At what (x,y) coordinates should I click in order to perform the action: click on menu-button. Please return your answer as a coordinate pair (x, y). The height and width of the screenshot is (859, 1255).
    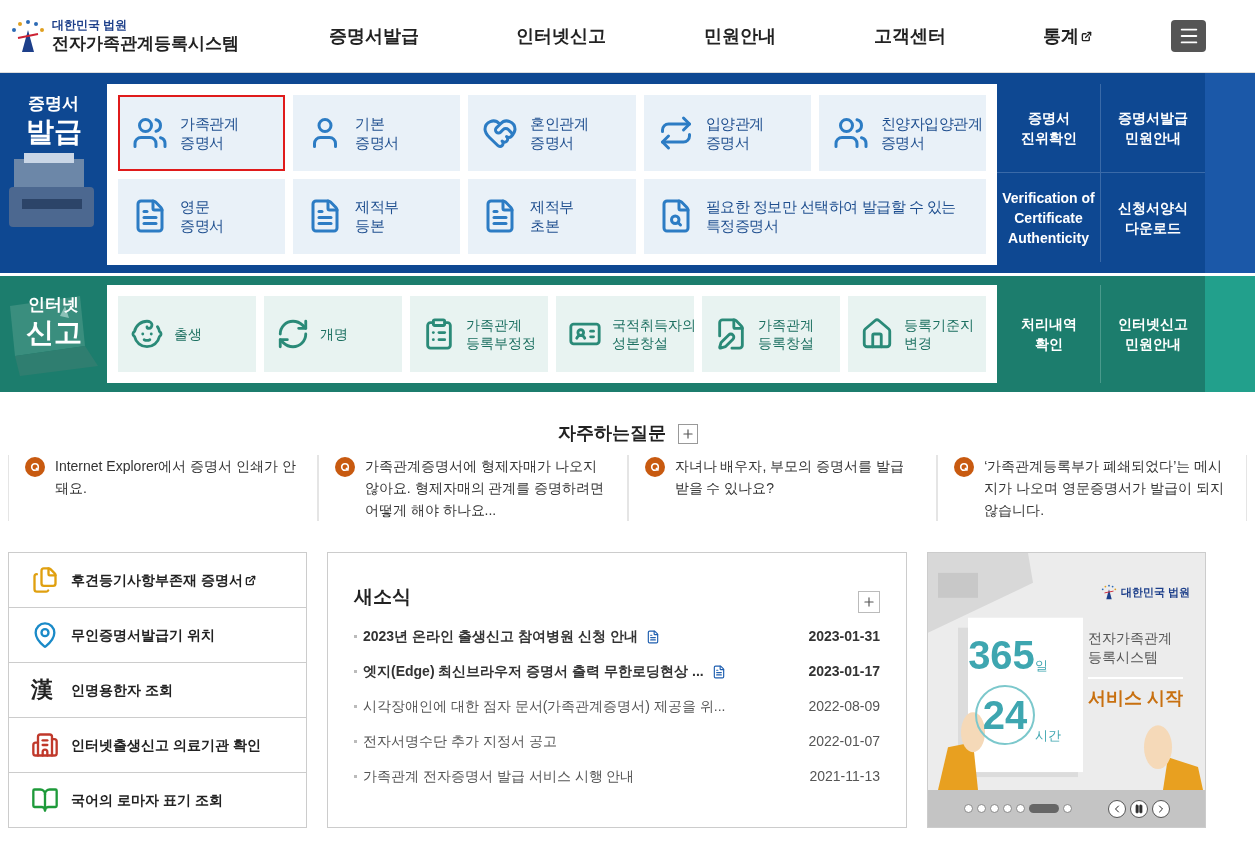
    Looking at the image, I should click on (1188, 36).